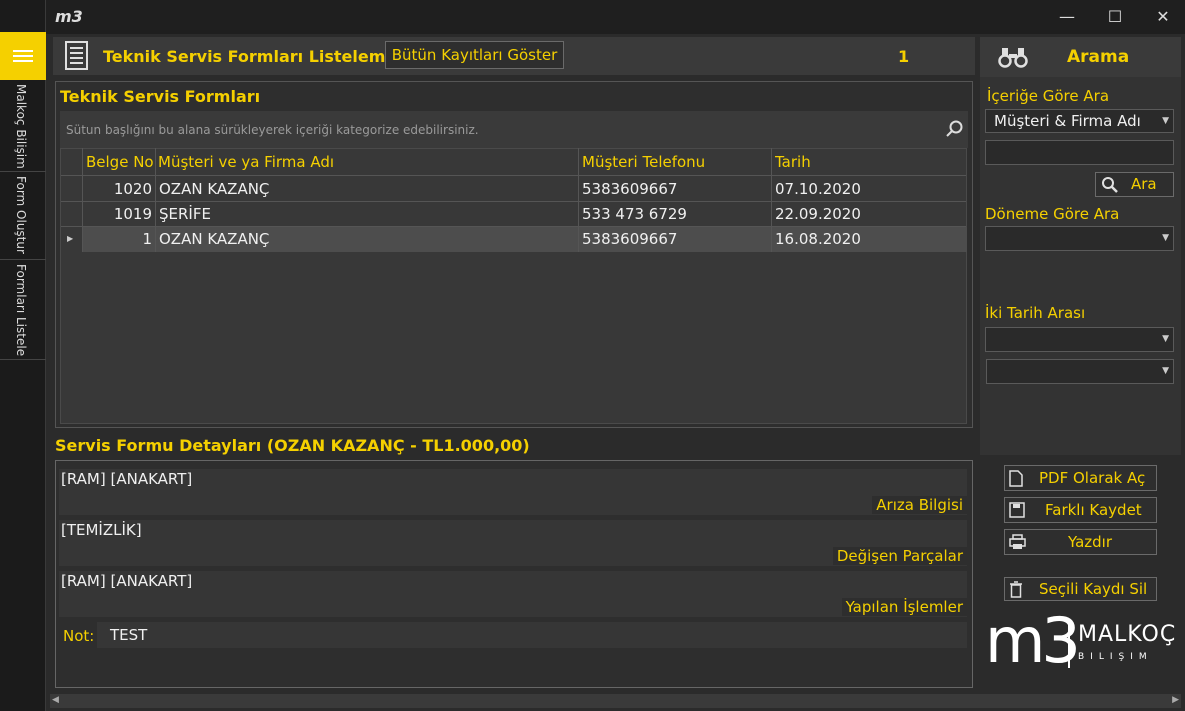 The width and height of the screenshot is (1185, 711). What do you see at coordinates (69, 16) in the screenshot?
I see `app-logo: m3` at bounding box center [69, 16].